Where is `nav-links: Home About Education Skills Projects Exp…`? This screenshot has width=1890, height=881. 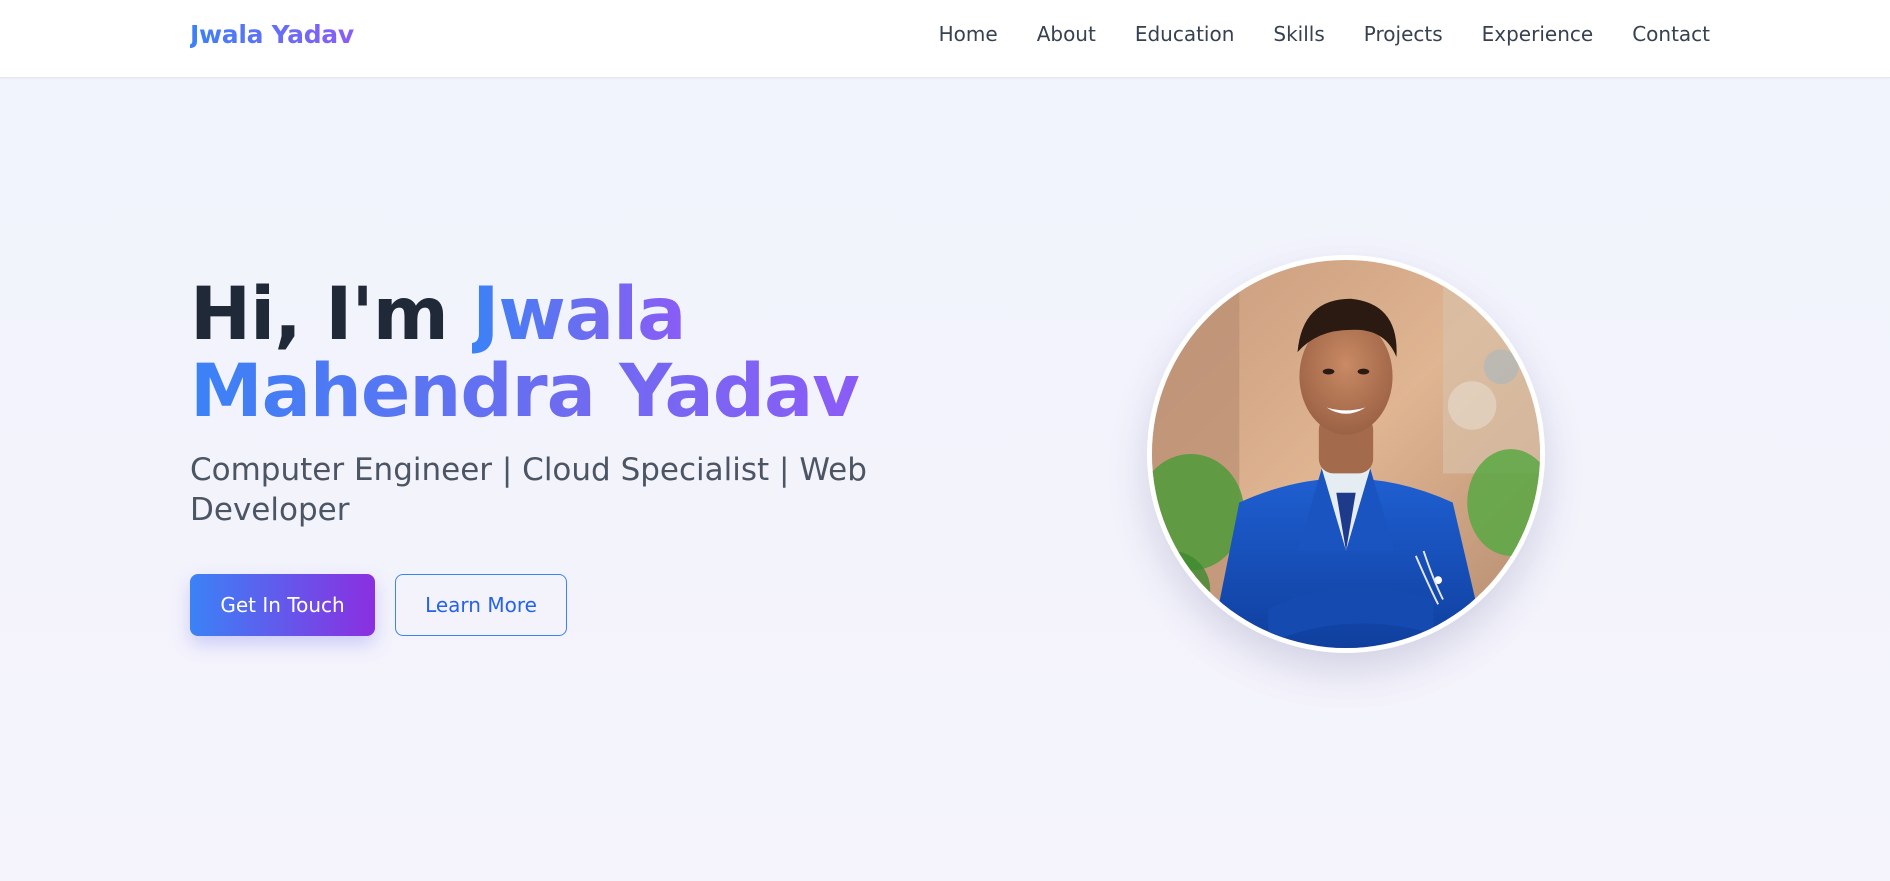
nav-links: Home About Education Skills Projects Exp… is located at coordinates (1324, 34).